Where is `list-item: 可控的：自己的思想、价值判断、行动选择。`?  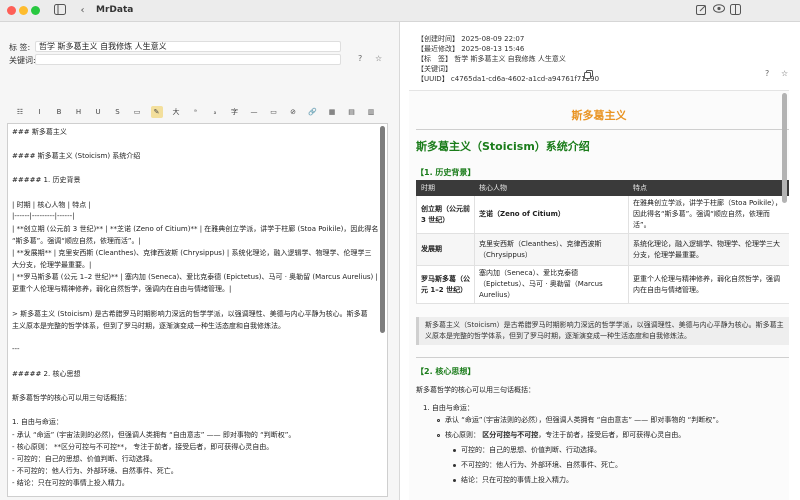 list-item: 可控的：自己的思想、价值判断、行动选择。 is located at coordinates (527, 450).